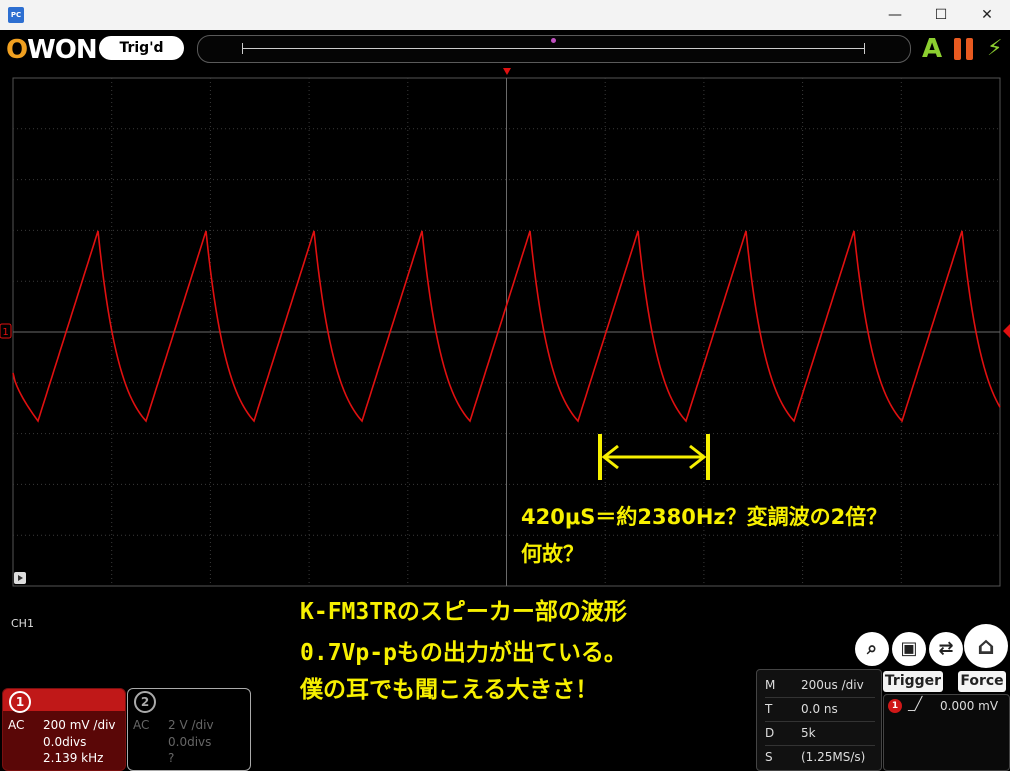 This screenshot has height=771, width=1010. I want to click on timebase-row: M 200us /div, so click(820, 685).